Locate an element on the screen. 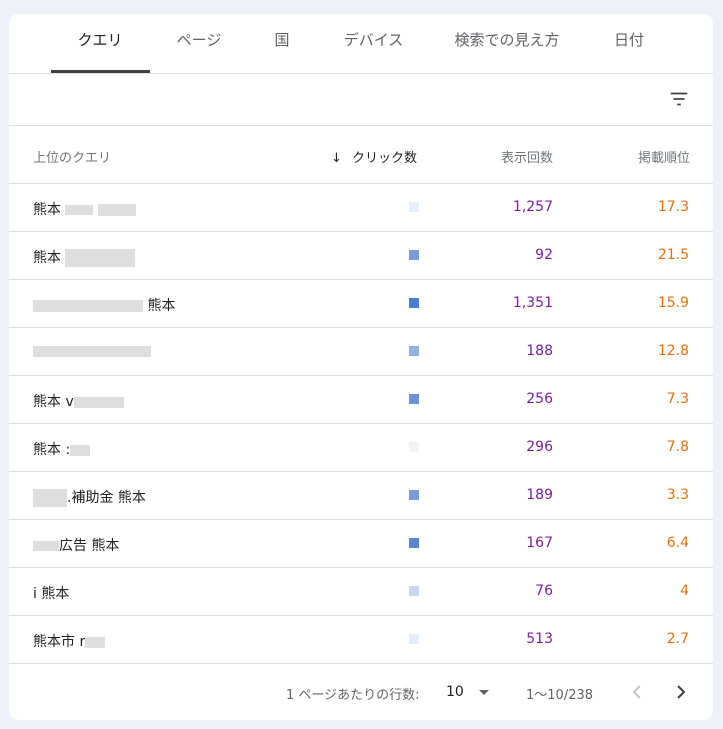 This screenshot has height=729, width=723. rows-per-page-select: 10 is located at coordinates (455, 692).